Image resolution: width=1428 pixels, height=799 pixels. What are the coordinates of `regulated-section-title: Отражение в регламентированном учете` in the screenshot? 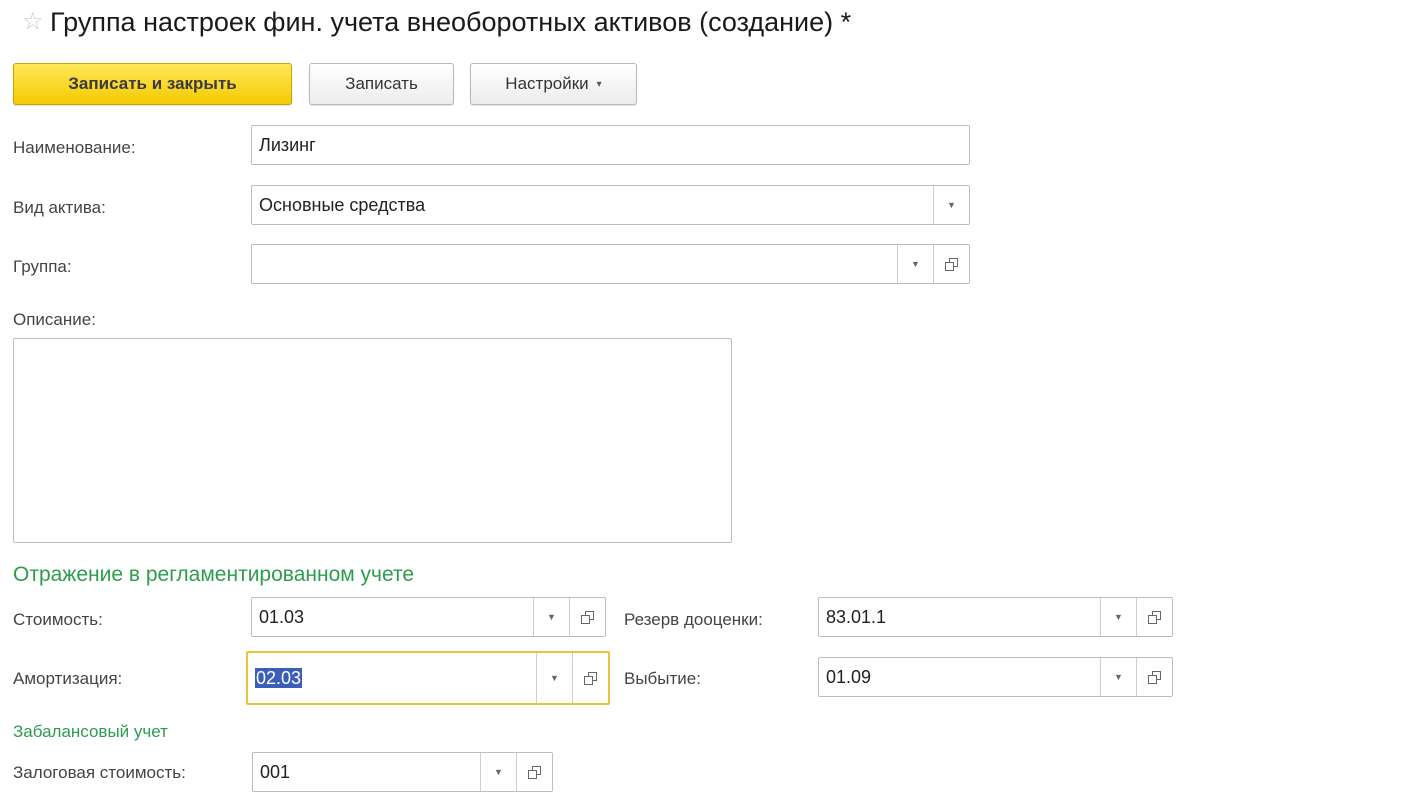 It's located at (214, 574).